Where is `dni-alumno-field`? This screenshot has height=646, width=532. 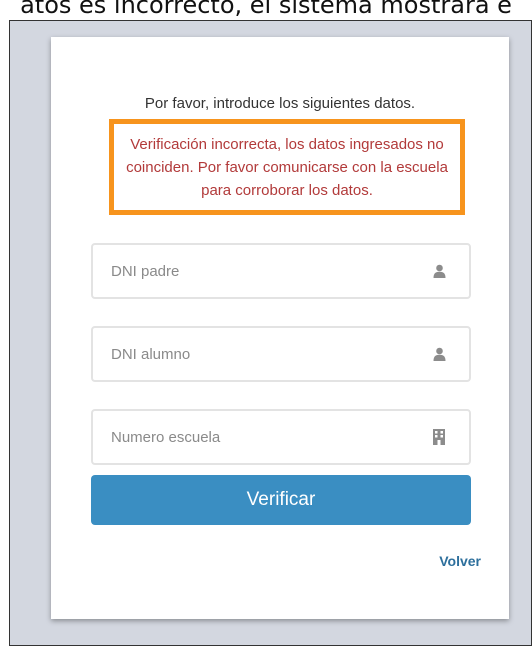
dni-alumno-field is located at coordinates (281, 354).